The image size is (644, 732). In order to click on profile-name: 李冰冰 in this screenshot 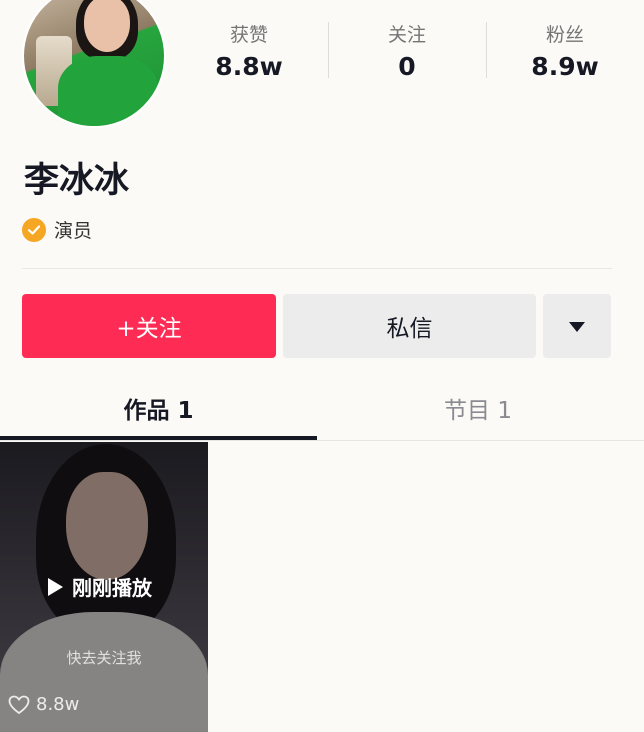, I will do `click(77, 181)`.